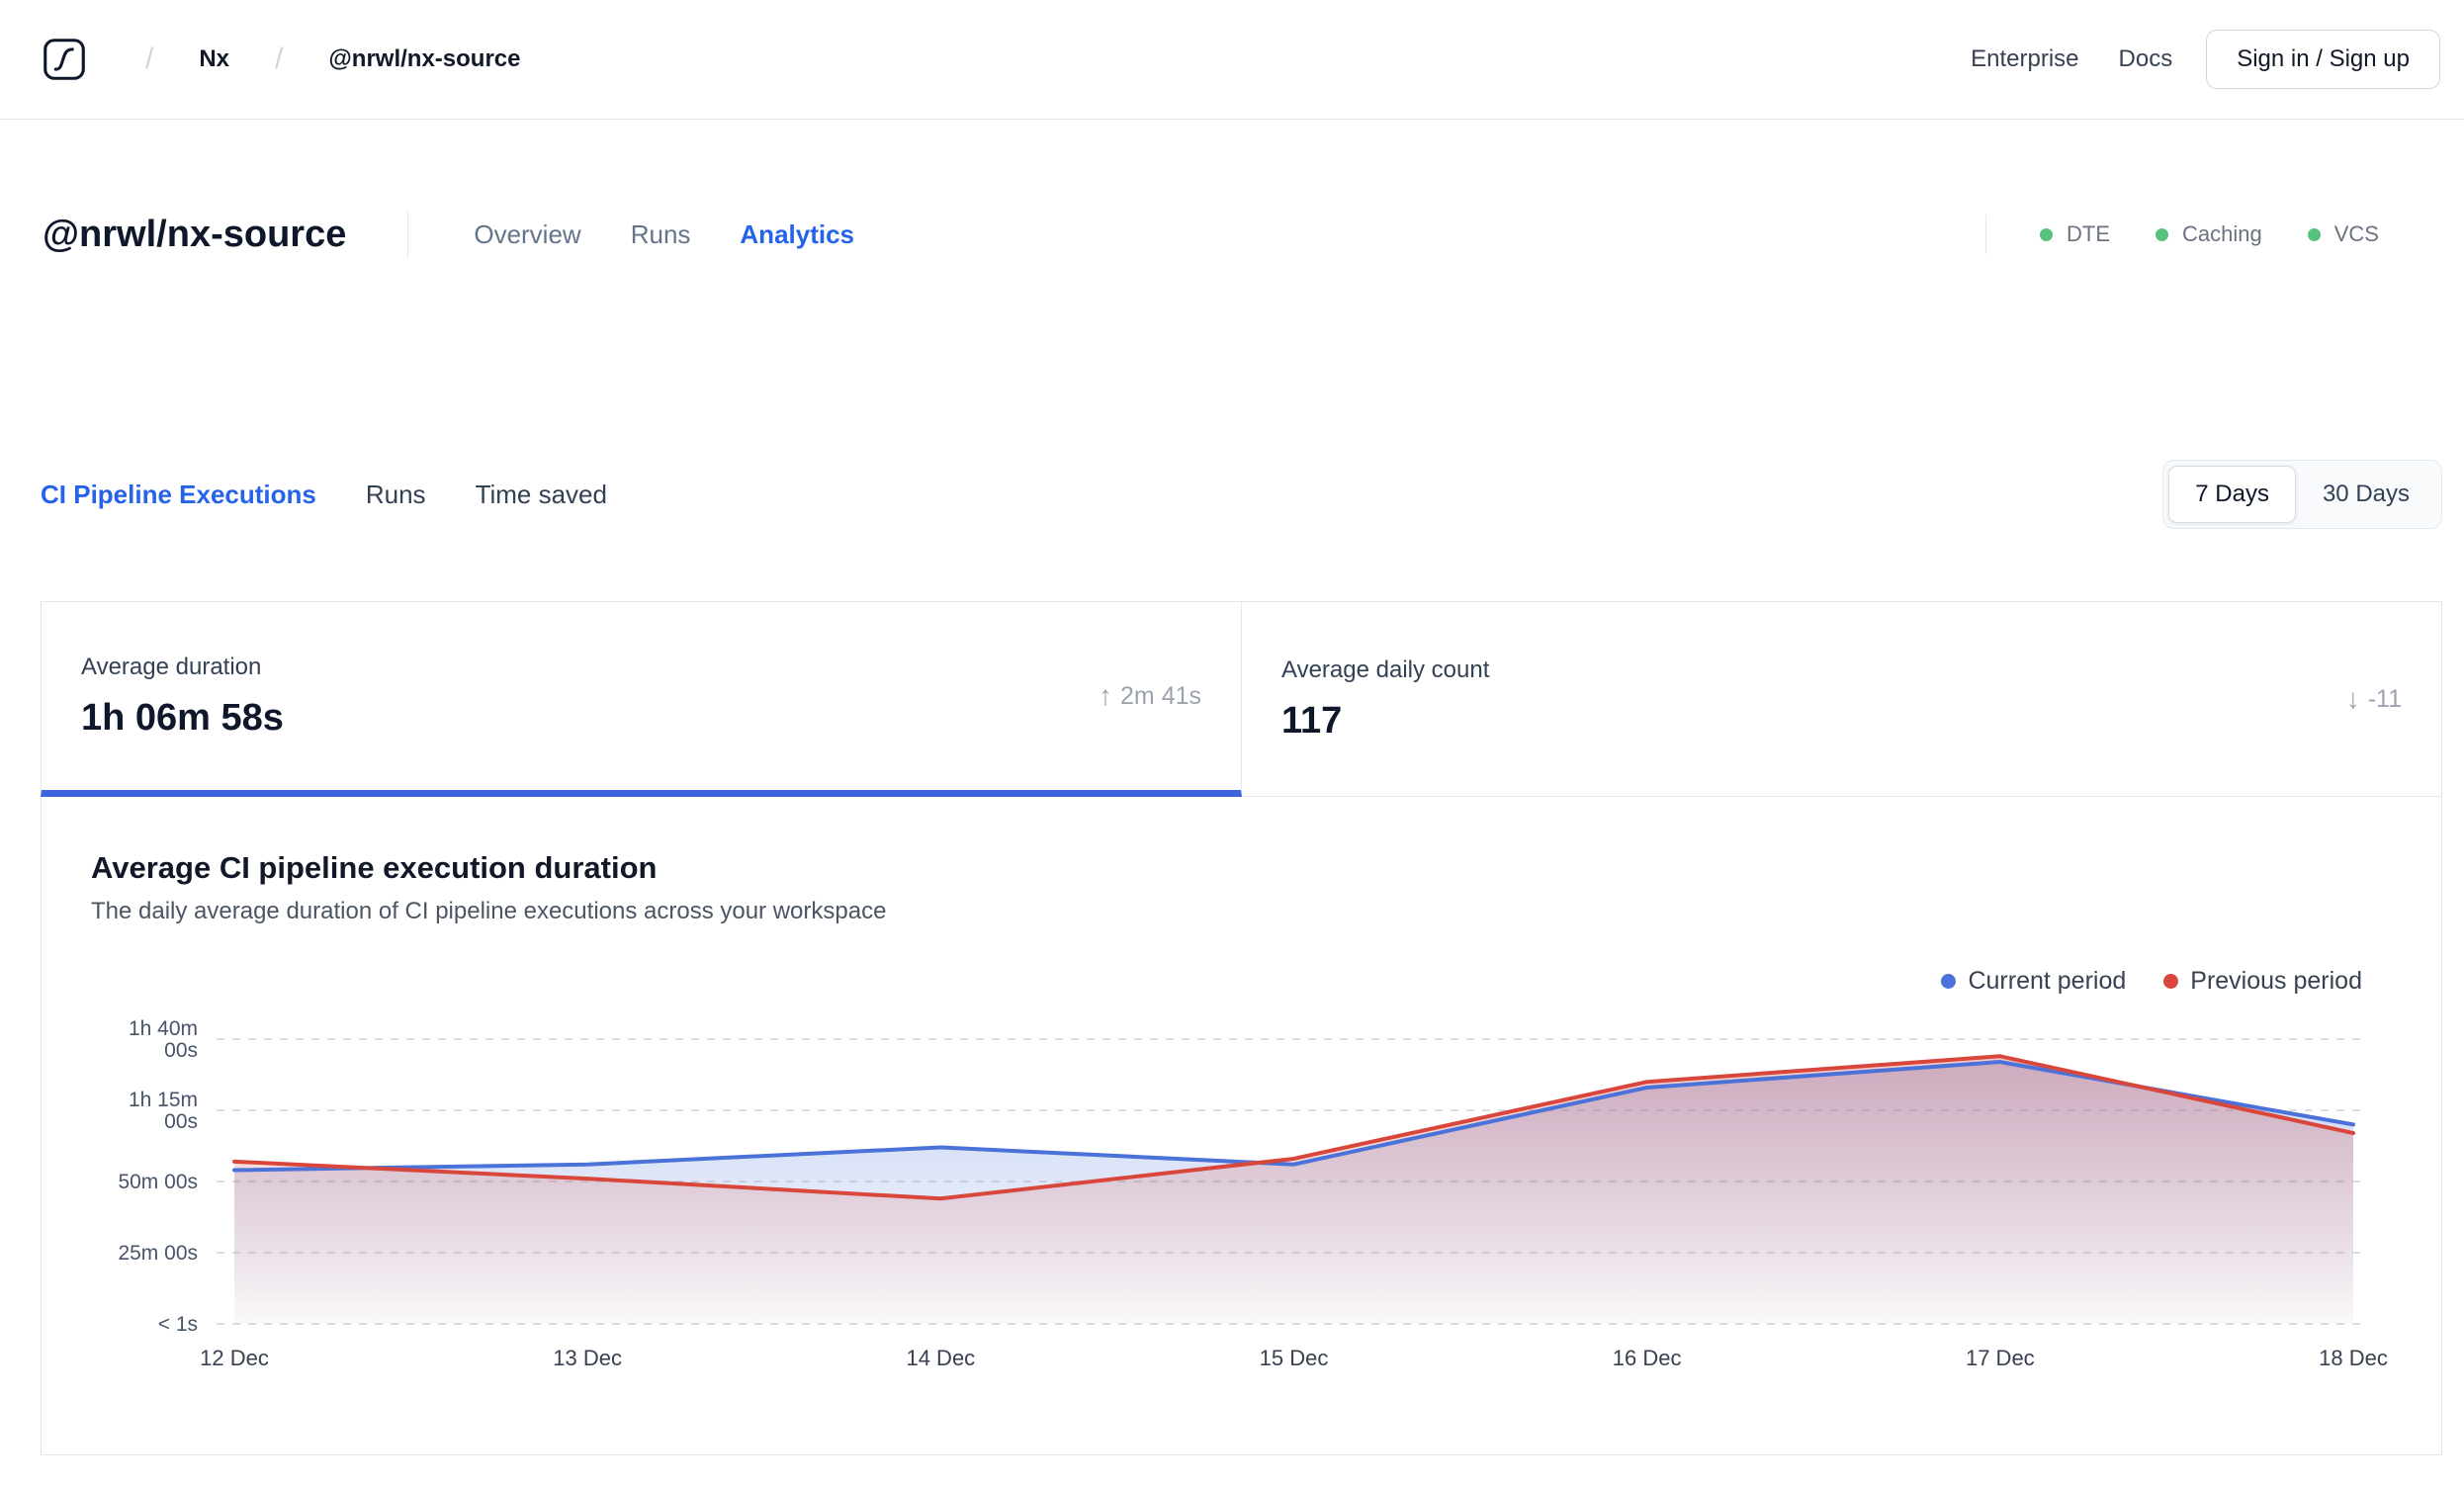 This screenshot has height=1487, width=2464. Describe the element at coordinates (2356, 234) in the screenshot. I see `status-label: VCS` at that location.